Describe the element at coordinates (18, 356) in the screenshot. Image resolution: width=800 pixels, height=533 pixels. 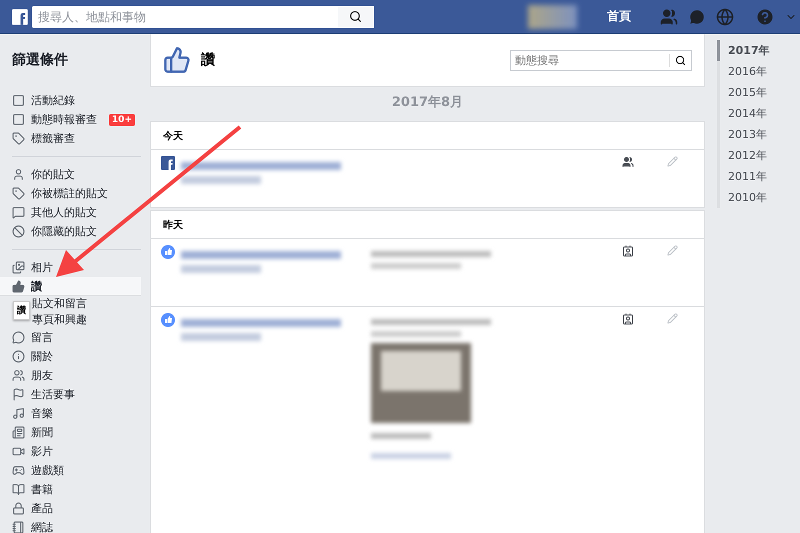
I see `info-icon` at that location.